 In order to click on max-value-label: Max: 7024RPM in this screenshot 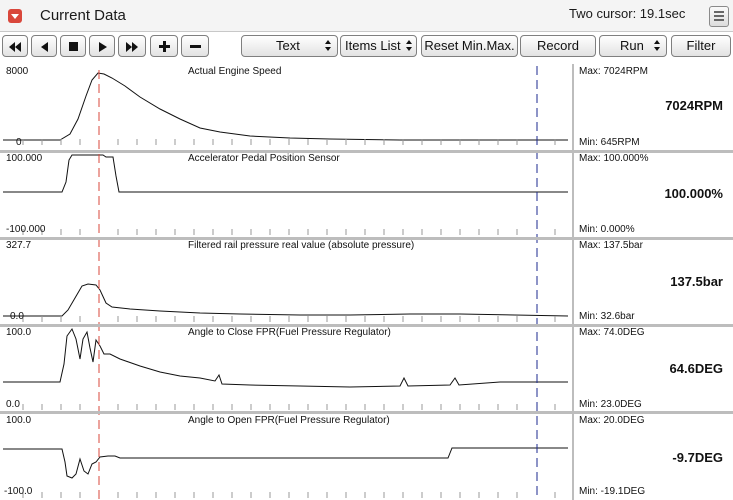, I will do `click(613, 71)`.